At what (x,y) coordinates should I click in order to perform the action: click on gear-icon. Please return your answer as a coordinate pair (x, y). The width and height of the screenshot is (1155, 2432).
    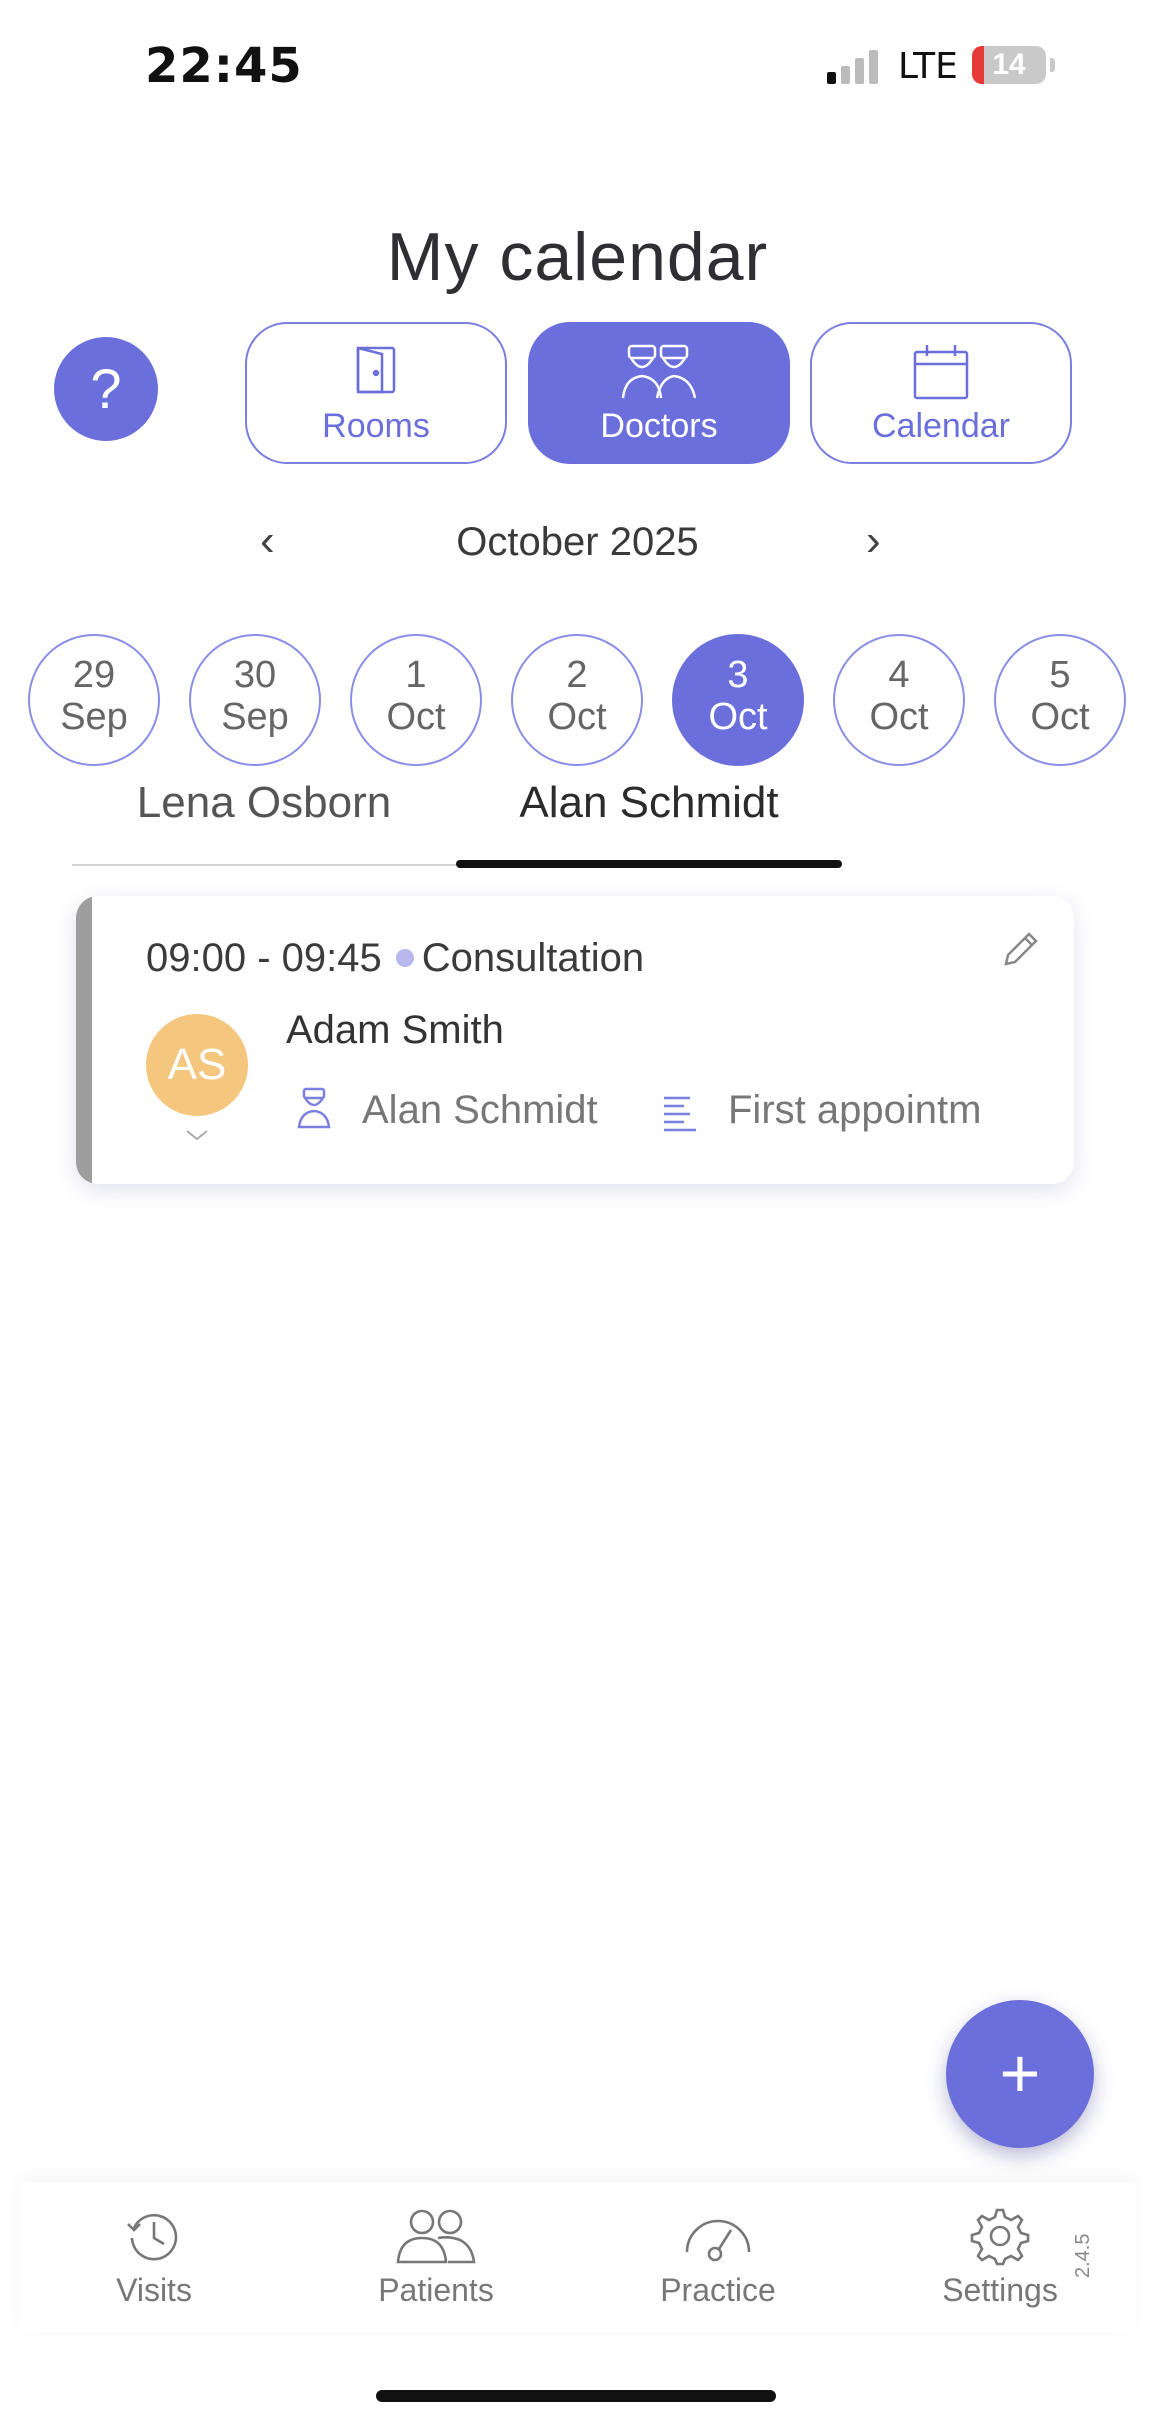
    Looking at the image, I should click on (1000, 2237).